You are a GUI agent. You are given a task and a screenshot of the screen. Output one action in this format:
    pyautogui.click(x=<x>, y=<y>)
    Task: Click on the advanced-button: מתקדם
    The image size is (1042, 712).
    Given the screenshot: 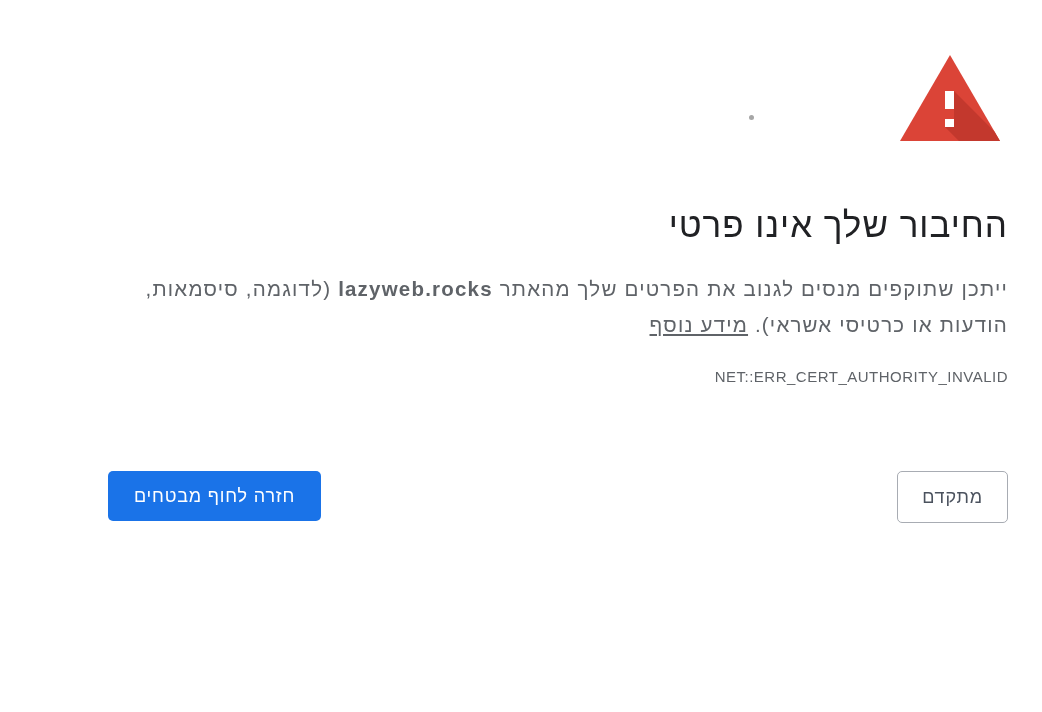 What is the action you would take?
    pyautogui.click(x=952, y=497)
    